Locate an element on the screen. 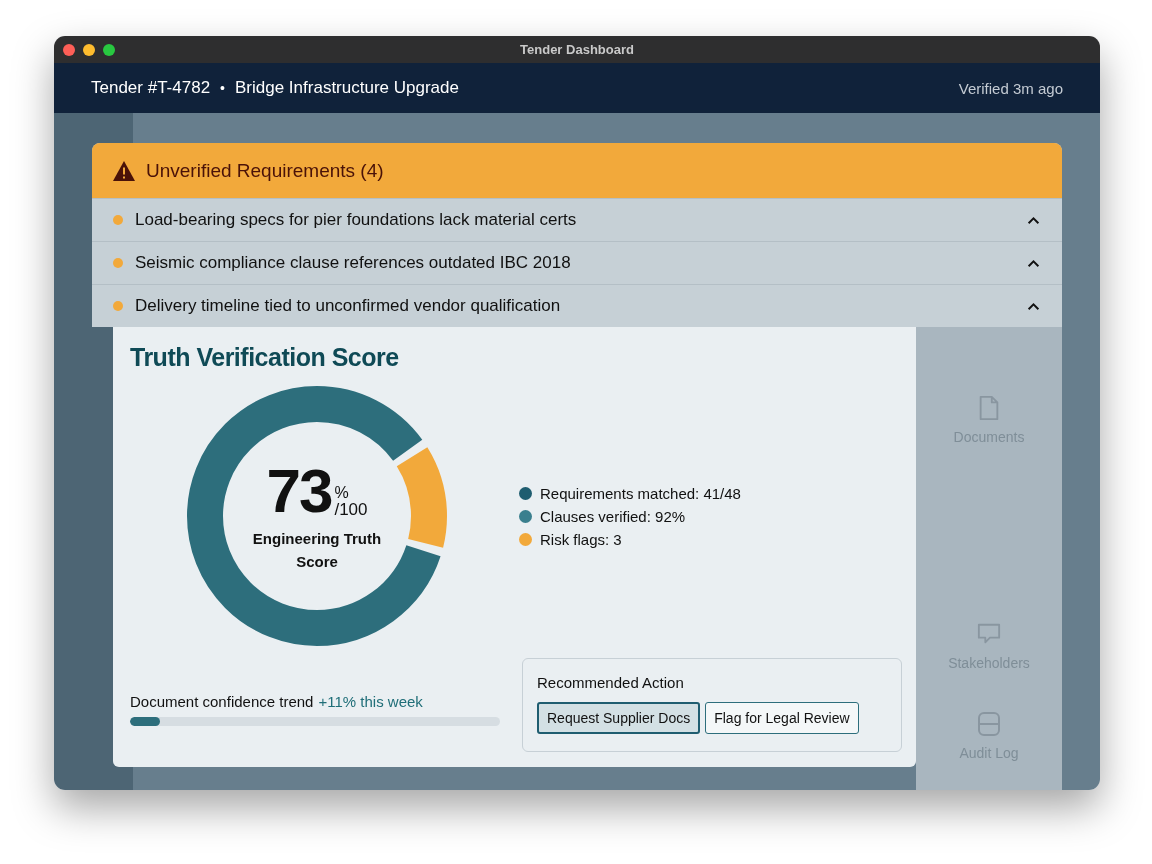  panel-title: Recommended Action is located at coordinates (610, 682).